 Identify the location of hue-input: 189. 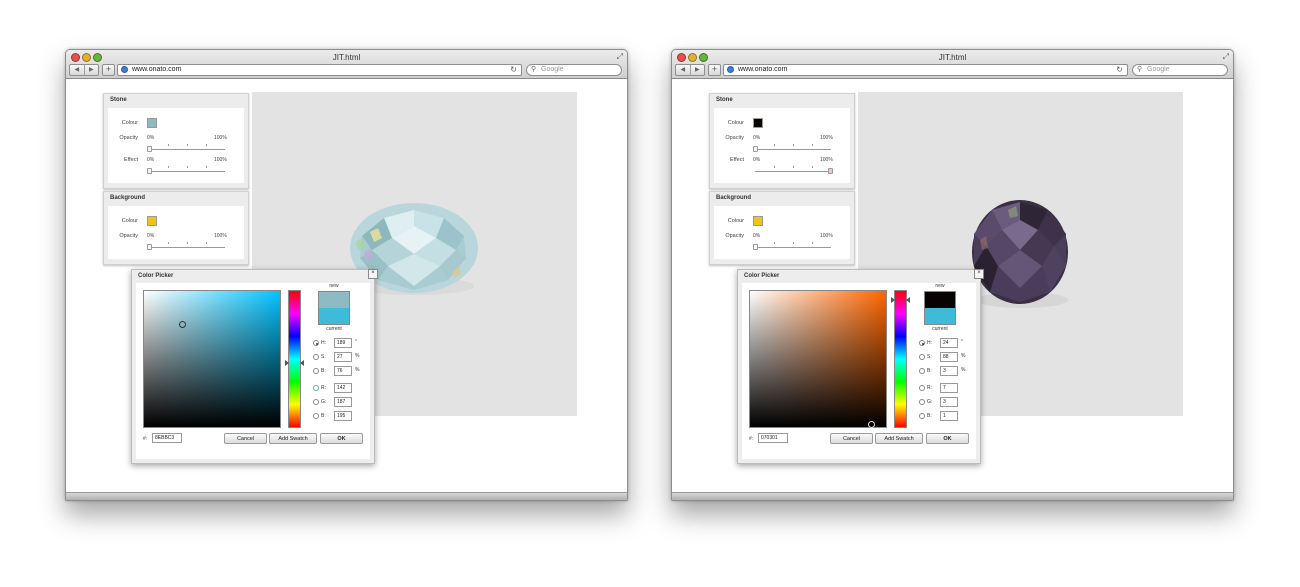
(343, 343).